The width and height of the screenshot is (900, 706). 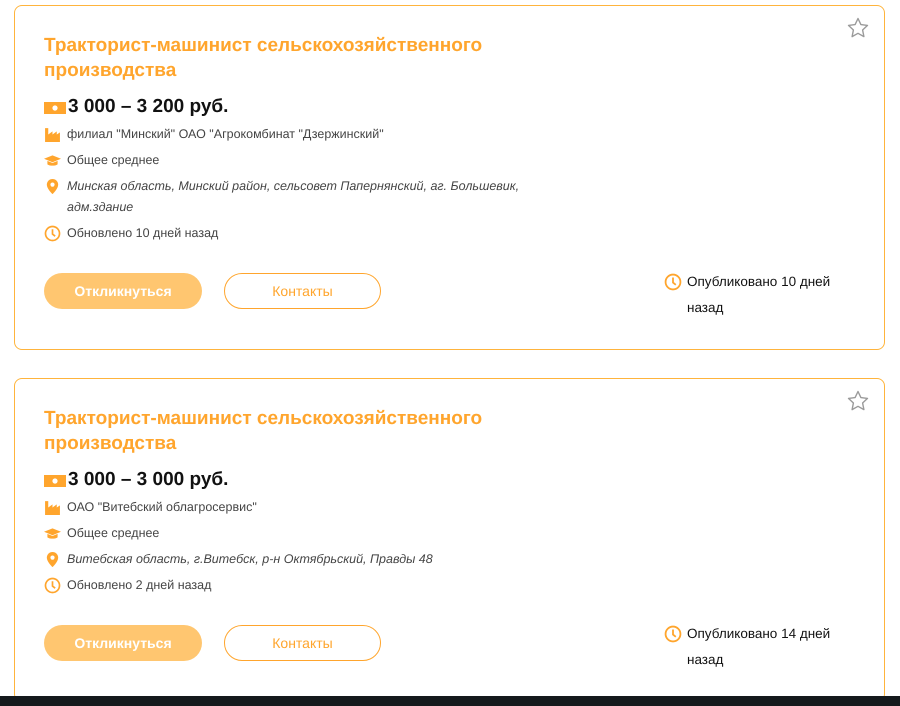 I want to click on published-date: Опубликовано 14 дней назад, so click(x=759, y=647).